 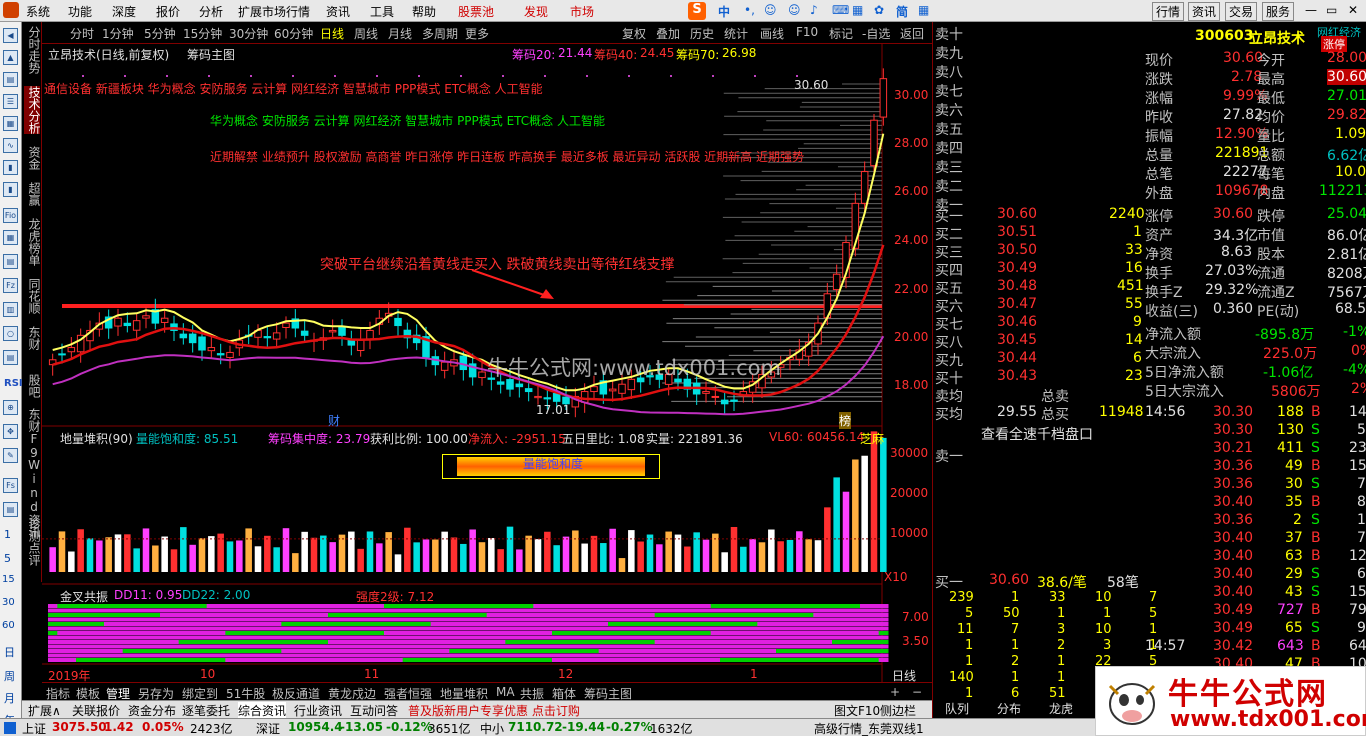 I want to click on ind-tab-10: MA, so click(x=505, y=692).